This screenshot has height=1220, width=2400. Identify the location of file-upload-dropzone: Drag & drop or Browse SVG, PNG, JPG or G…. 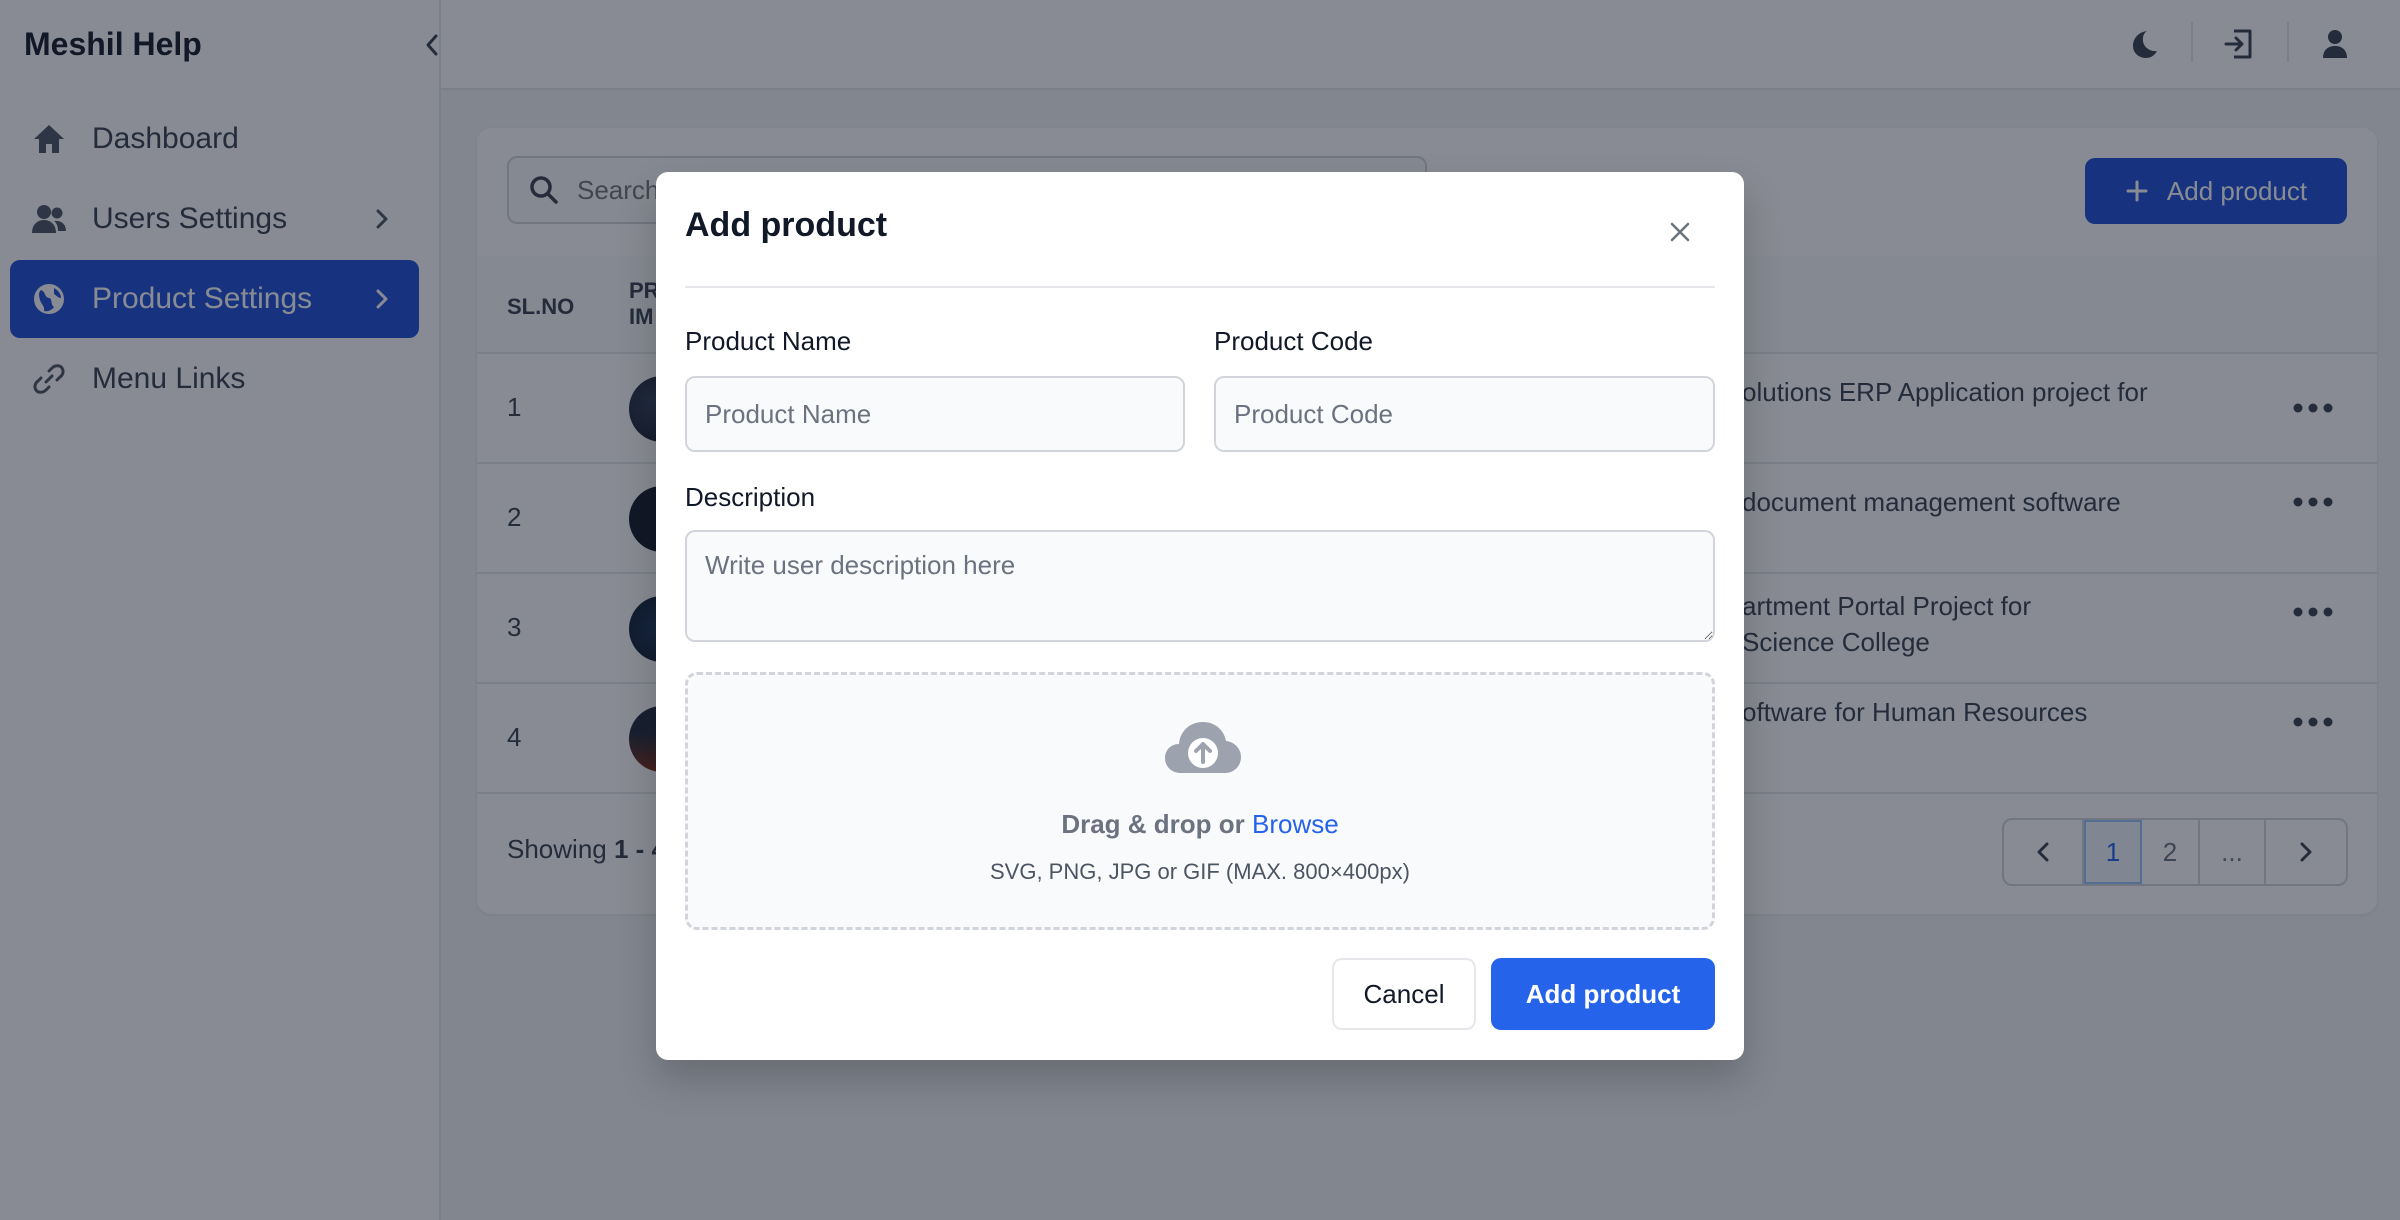
(1200, 801).